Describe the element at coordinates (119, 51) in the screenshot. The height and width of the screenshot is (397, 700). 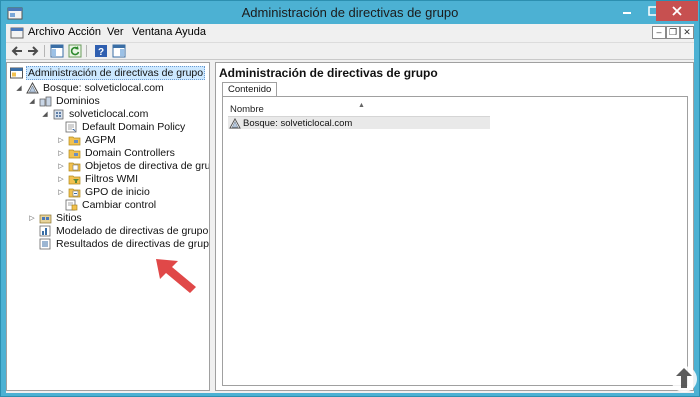
I see `show-hide-action-pane-icon` at that location.